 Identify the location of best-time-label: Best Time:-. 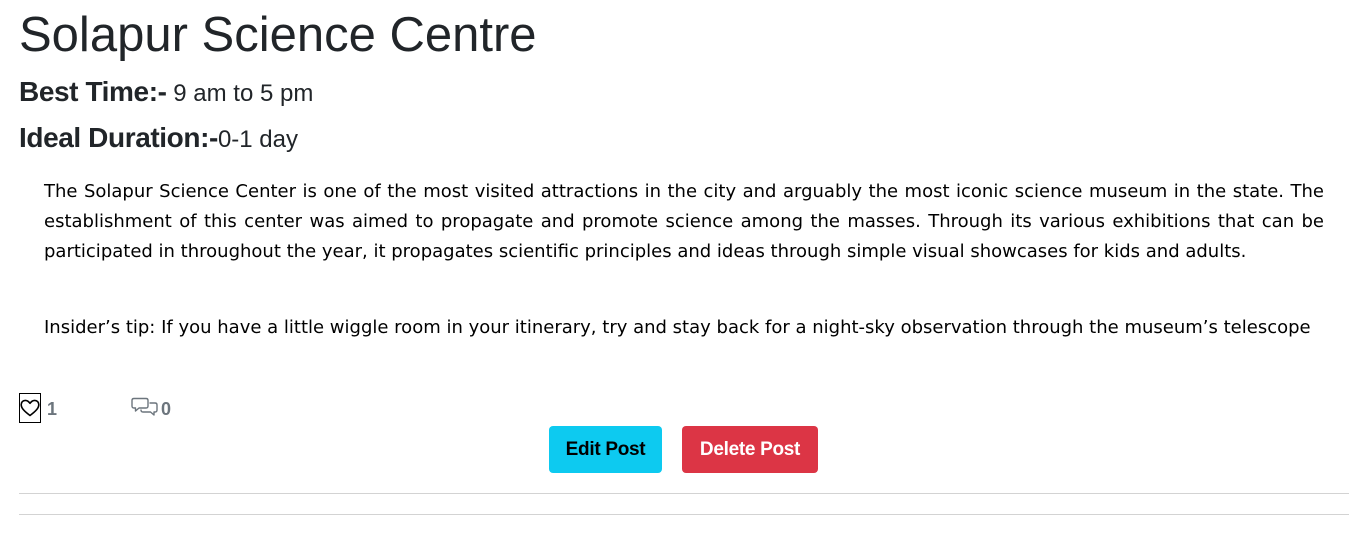
(93, 91).